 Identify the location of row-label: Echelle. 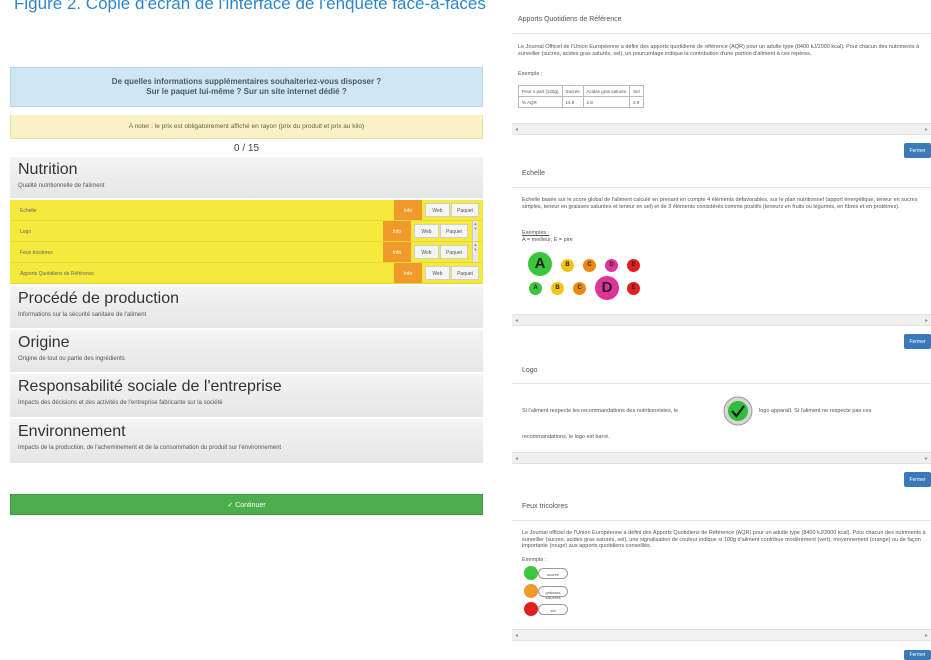
(28, 211).